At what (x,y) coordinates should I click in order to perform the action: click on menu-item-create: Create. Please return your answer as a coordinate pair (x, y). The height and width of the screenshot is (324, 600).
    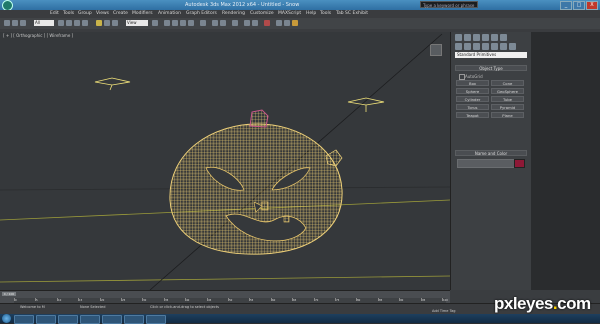
    Looking at the image, I should click on (120, 14).